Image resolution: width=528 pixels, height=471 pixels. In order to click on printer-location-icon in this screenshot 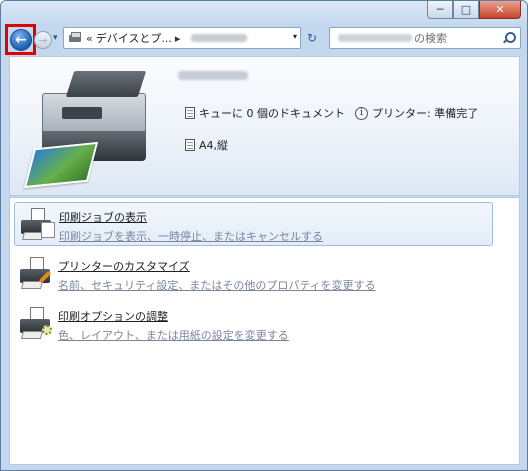, I will do `click(75, 38)`.